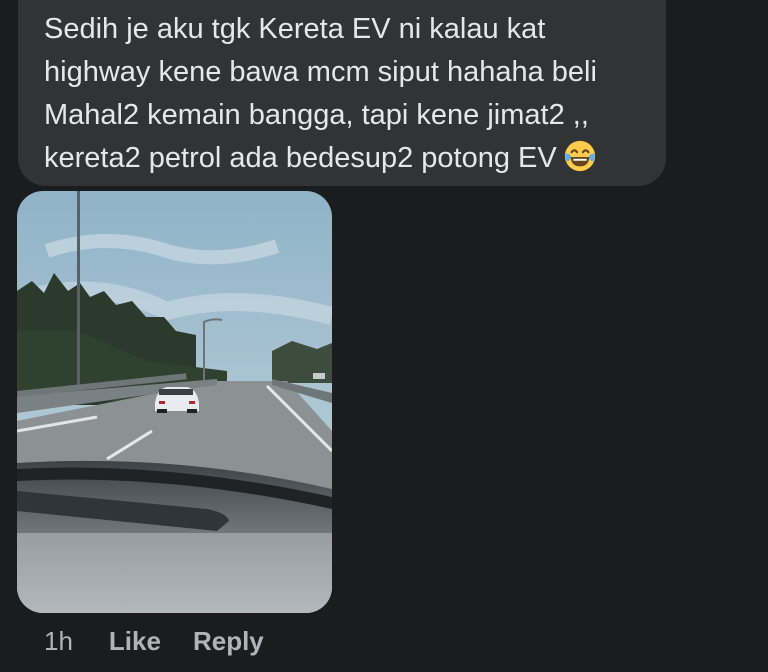 Image resolution: width=768 pixels, height=672 pixels. I want to click on comment-line-4: kereta2 petrol ada bedesup2 potong EV, so click(300, 158).